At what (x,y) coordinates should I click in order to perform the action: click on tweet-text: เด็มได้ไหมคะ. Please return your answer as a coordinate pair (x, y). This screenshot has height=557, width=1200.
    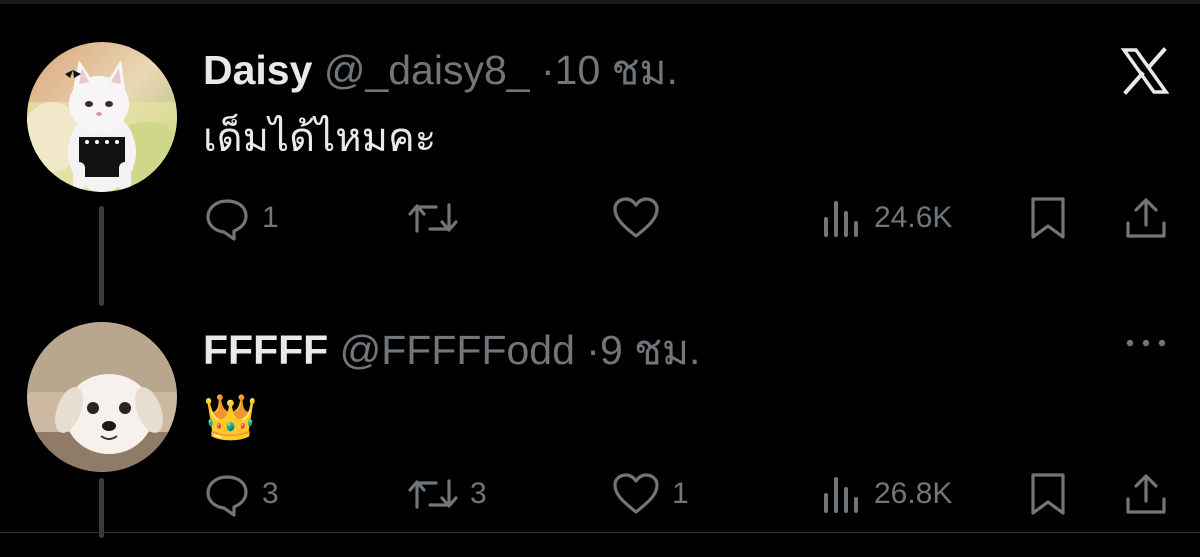
    Looking at the image, I should click on (320, 138).